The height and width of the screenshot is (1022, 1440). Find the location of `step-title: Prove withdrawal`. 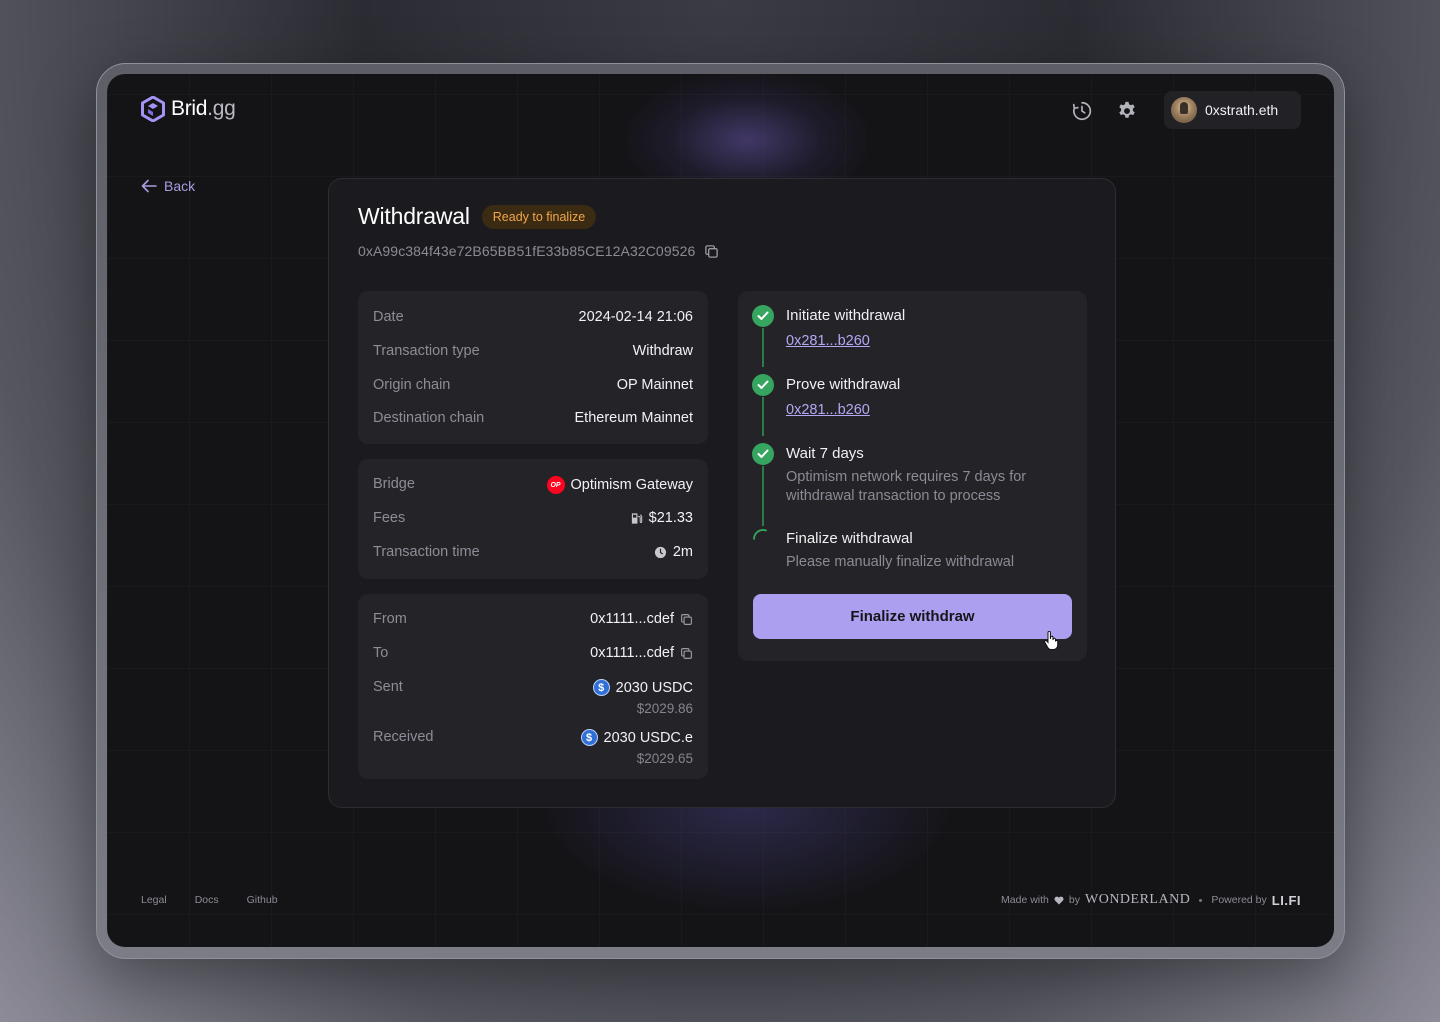

step-title: Prove withdrawal is located at coordinates (843, 384).